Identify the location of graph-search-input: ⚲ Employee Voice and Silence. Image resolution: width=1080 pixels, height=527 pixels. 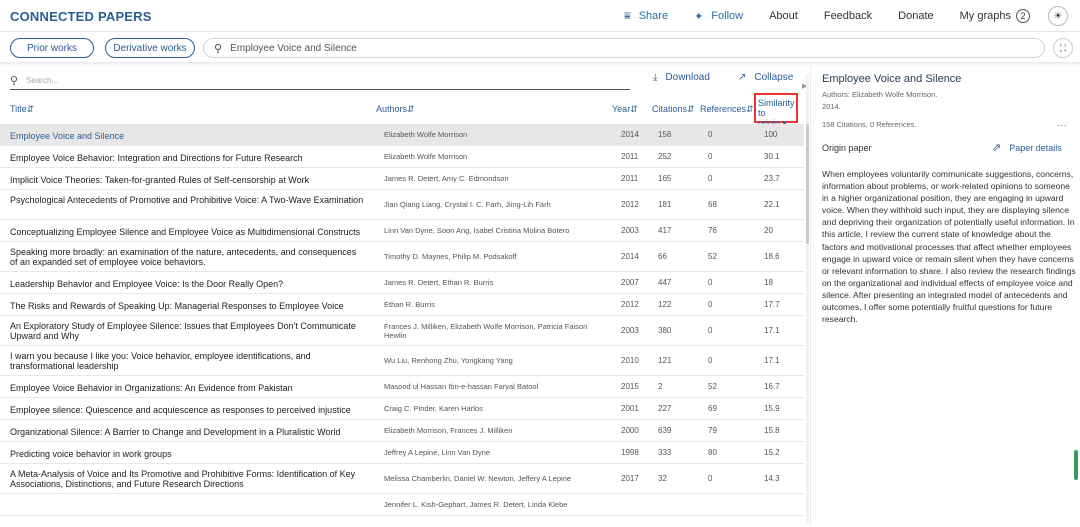
(624, 48).